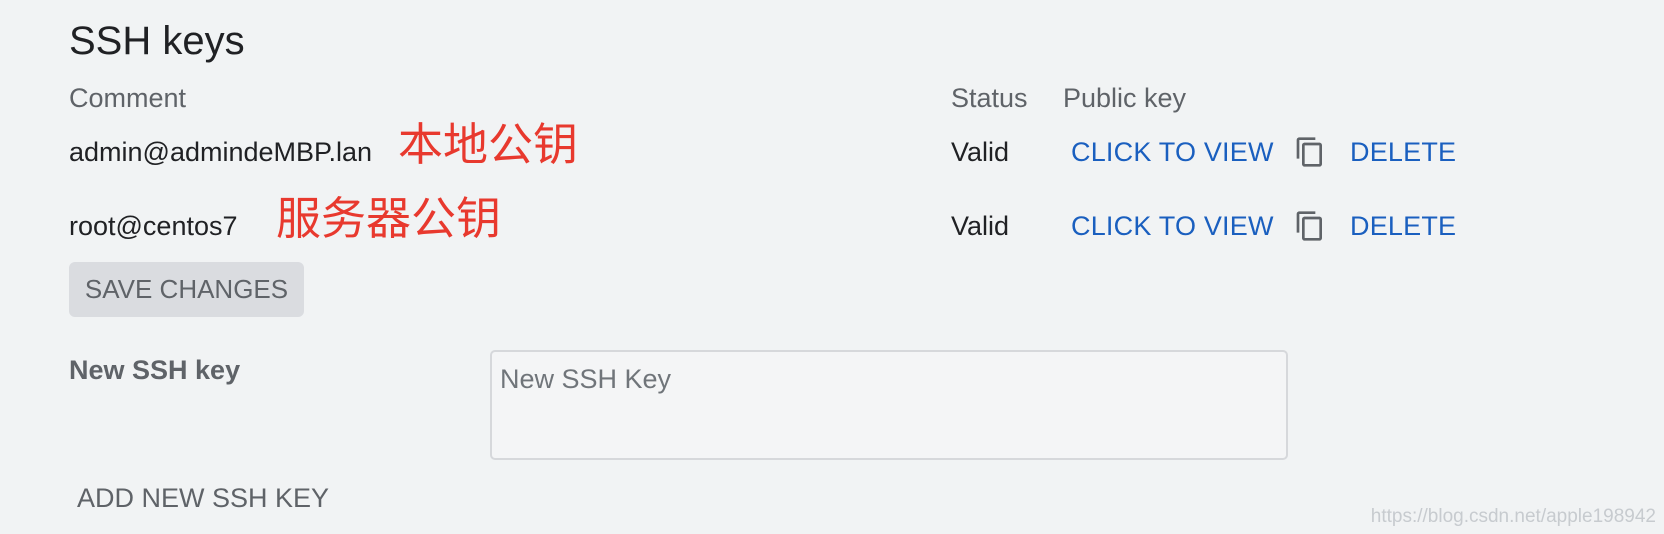 This screenshot has height=534, width=1664. What do you see at coordinates (186, 289) in the screenshot?
I see `save-changes-button: SAVE CHANGES` at bounding box center [186, 289].